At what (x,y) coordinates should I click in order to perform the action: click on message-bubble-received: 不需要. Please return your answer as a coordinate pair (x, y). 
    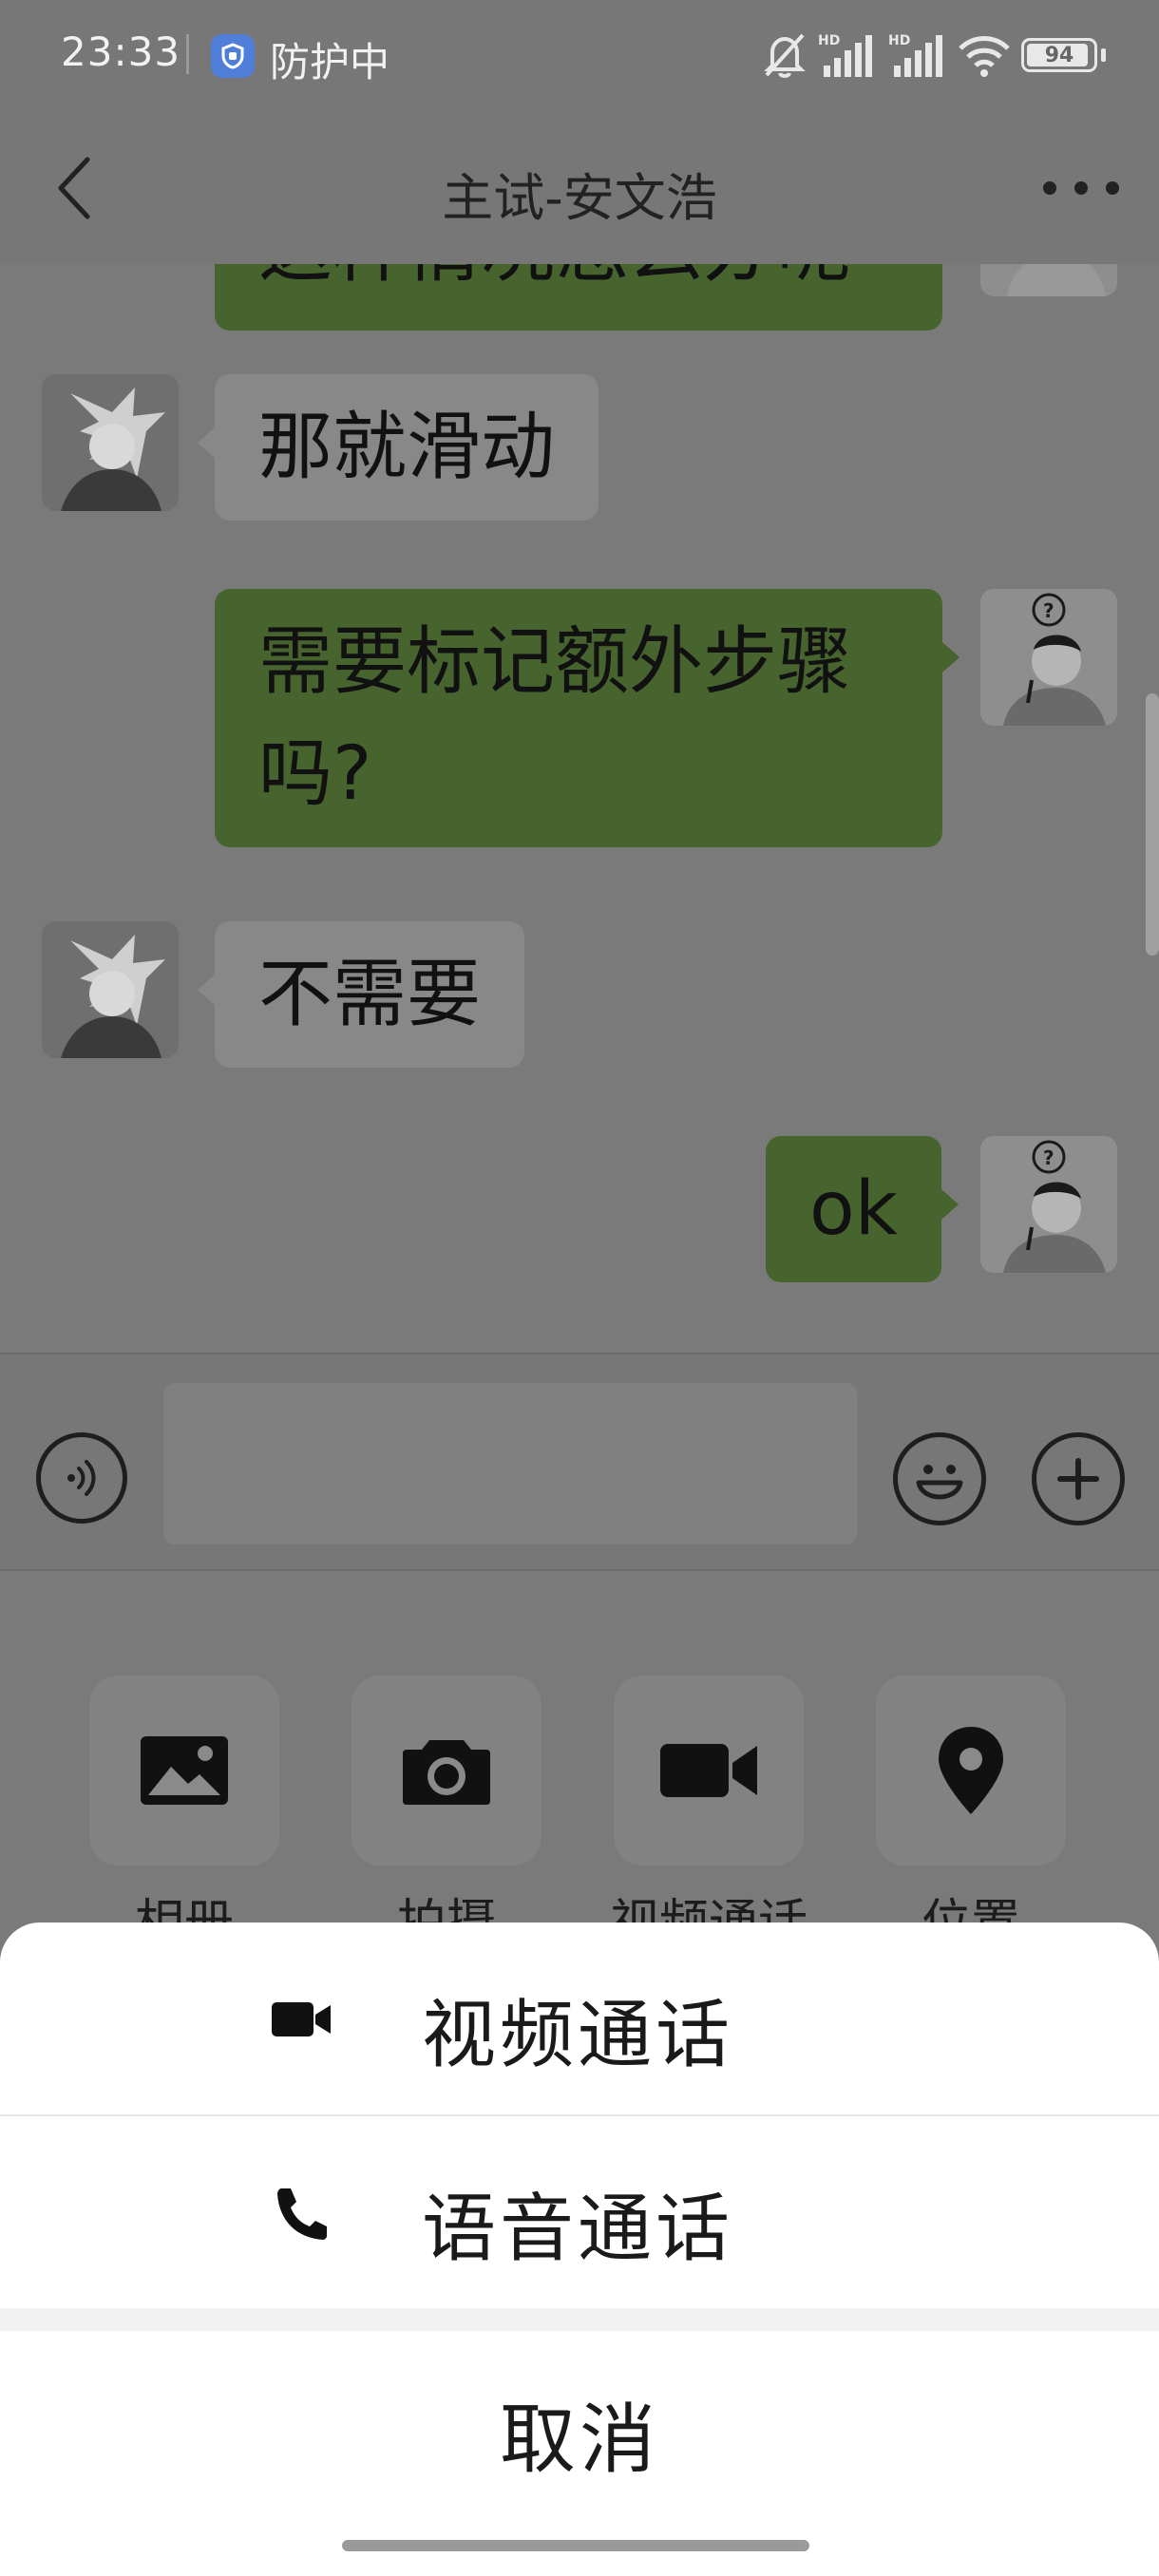
    Looking at the image, I should click on (361, 995).